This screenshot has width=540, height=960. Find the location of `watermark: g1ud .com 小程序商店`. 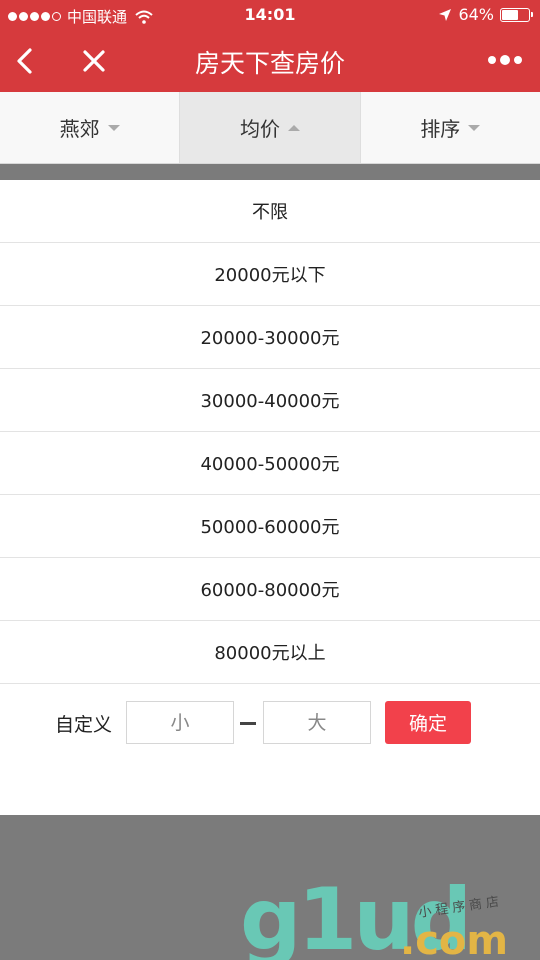

watermark: g1ud .com 小程序商店 is located at coordinates (390, 918).